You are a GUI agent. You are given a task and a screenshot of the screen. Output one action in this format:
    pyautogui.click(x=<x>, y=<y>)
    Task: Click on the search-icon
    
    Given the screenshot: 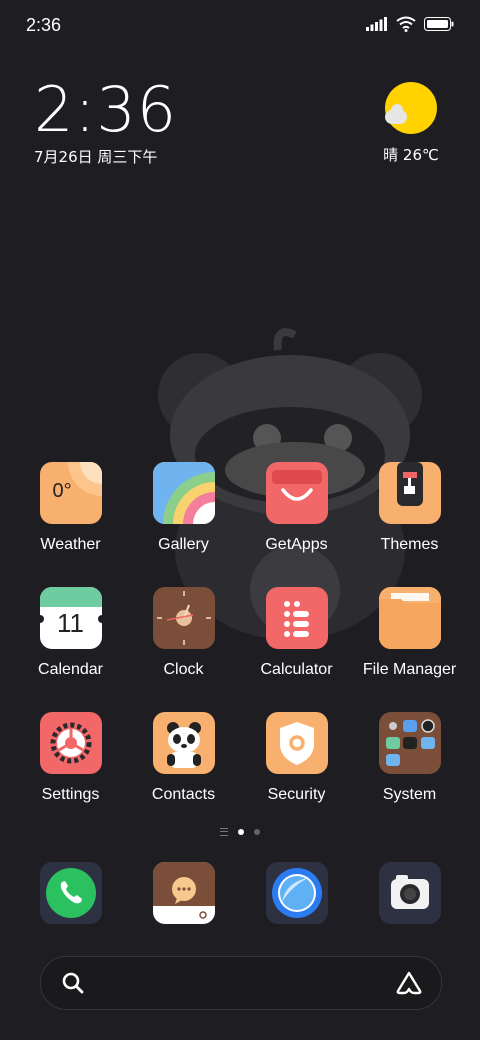 What is the action you would take?
    pyautogui.click(x=73, y=983)
    